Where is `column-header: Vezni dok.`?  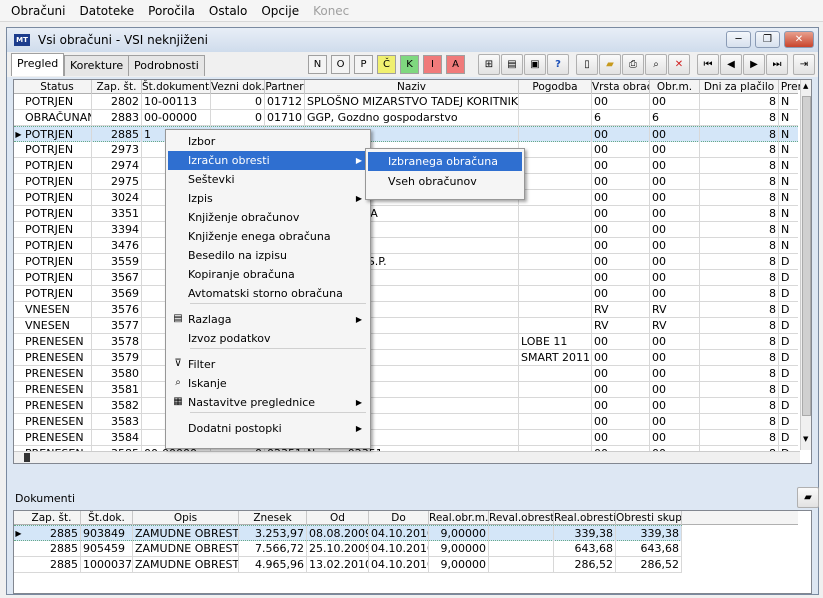 column-header: Vezni dok. is located at coordinates (238, 87).